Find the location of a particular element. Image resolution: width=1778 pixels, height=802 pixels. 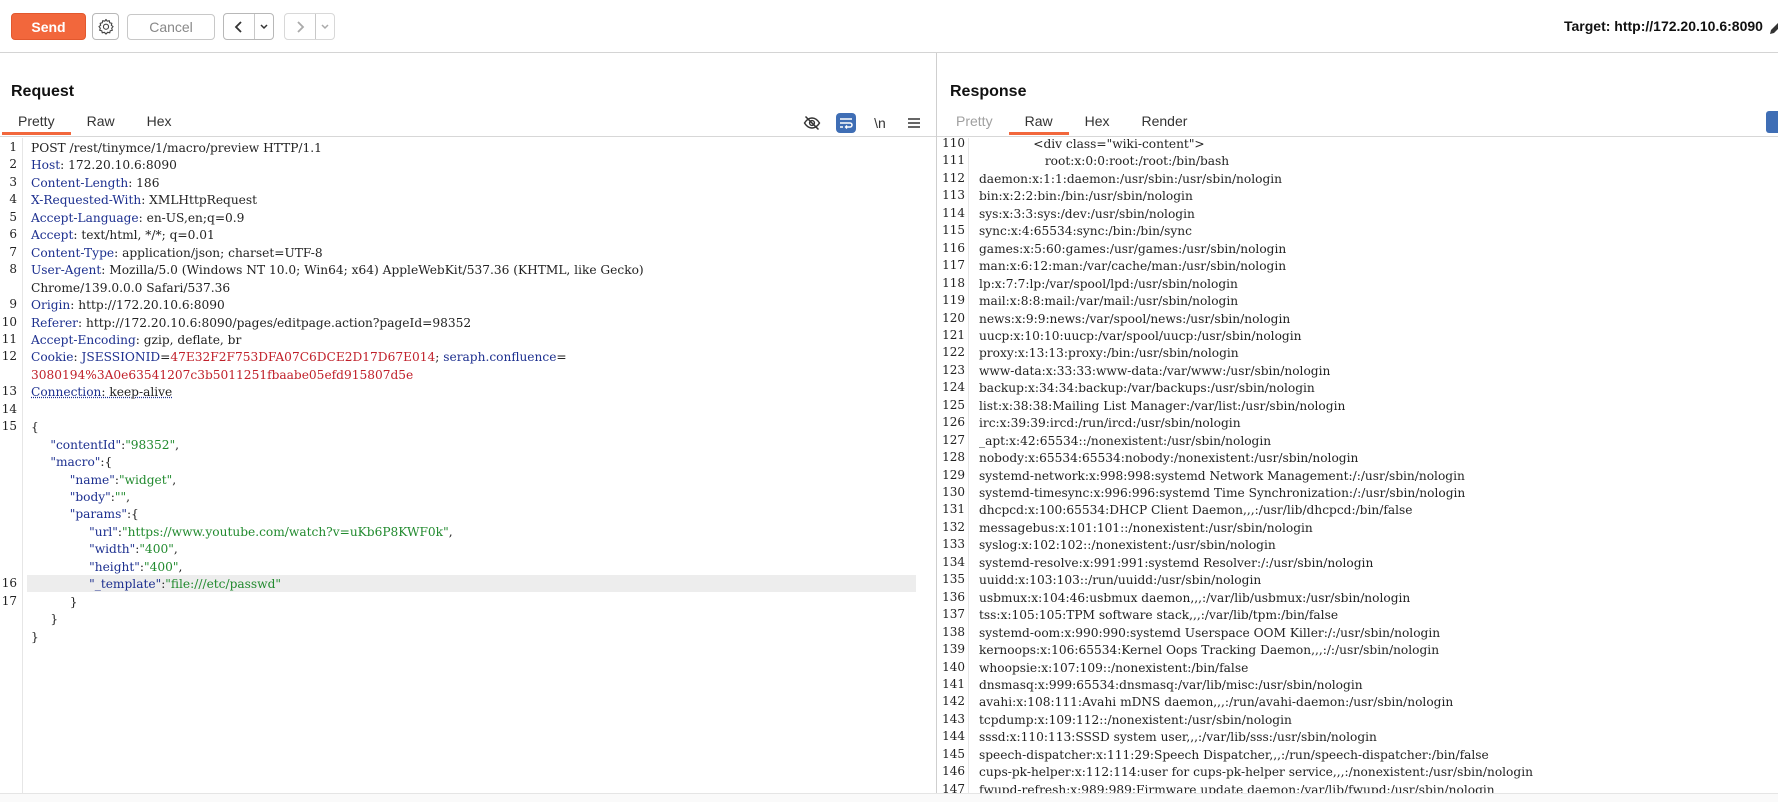

request-line-number: 4 is located at coordinates (13, 199).